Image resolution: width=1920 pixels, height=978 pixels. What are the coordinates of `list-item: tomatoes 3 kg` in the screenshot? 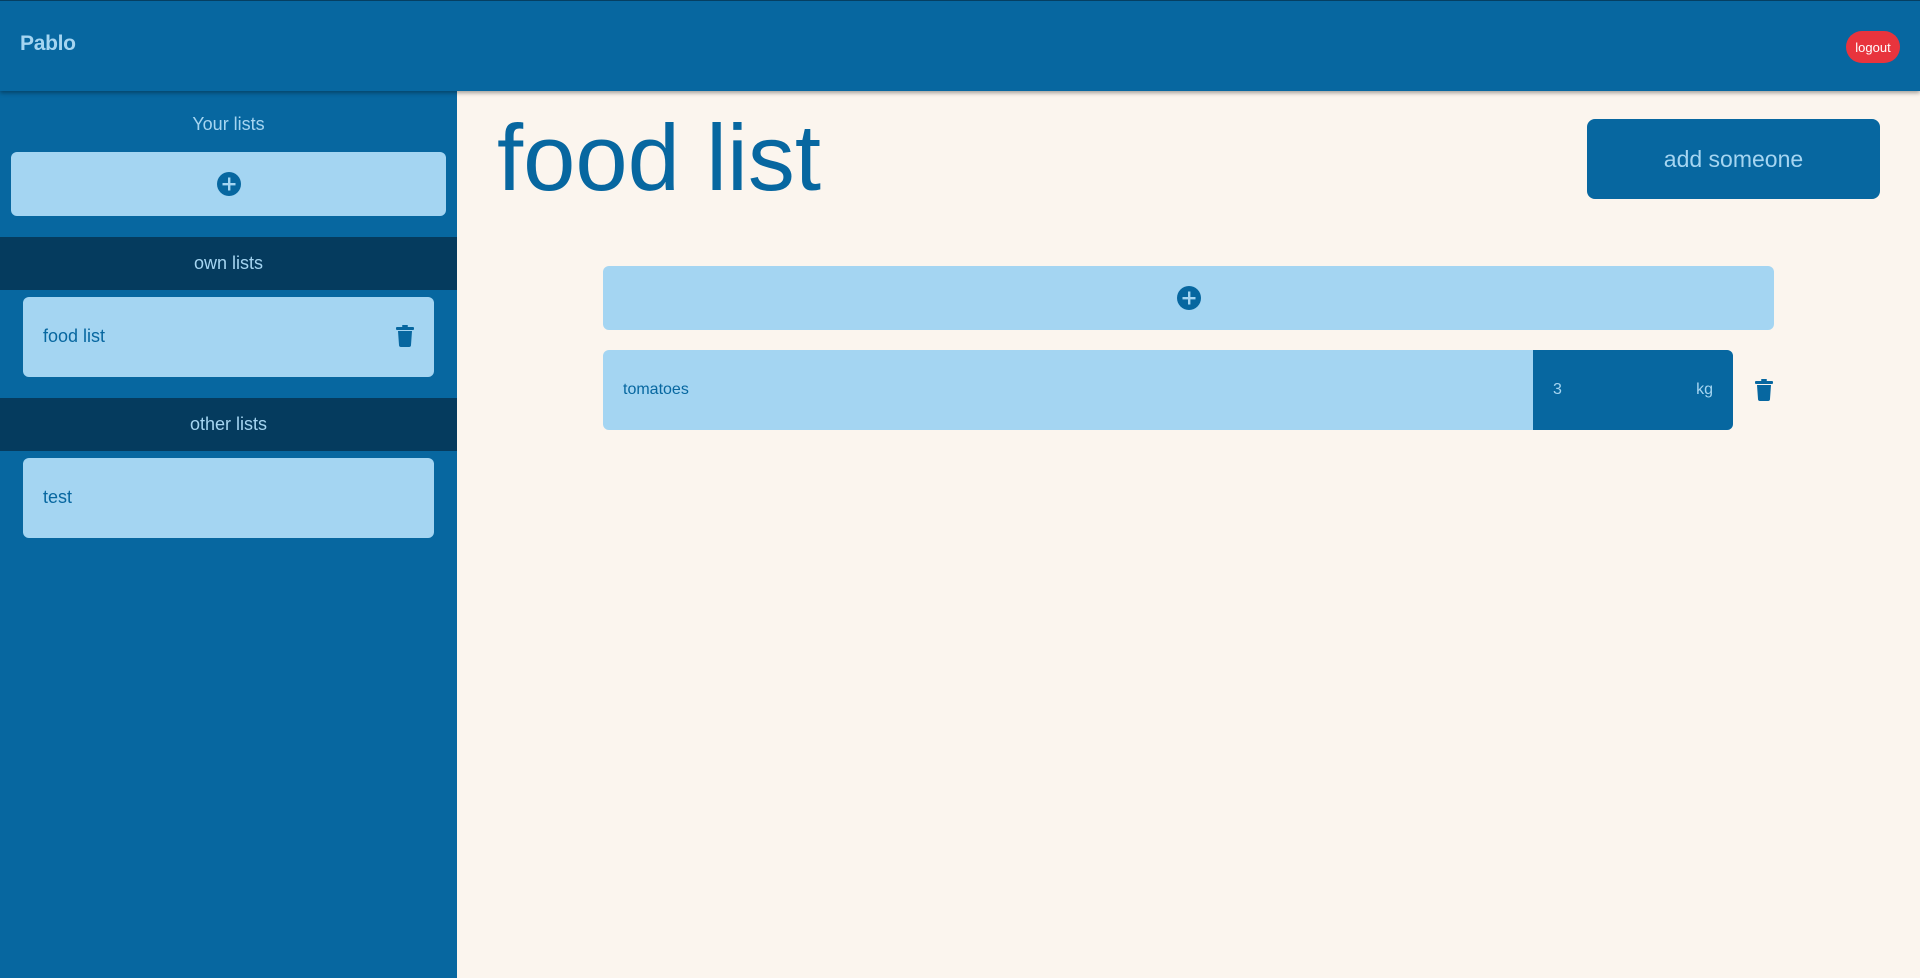 It's located at (1168, 390).